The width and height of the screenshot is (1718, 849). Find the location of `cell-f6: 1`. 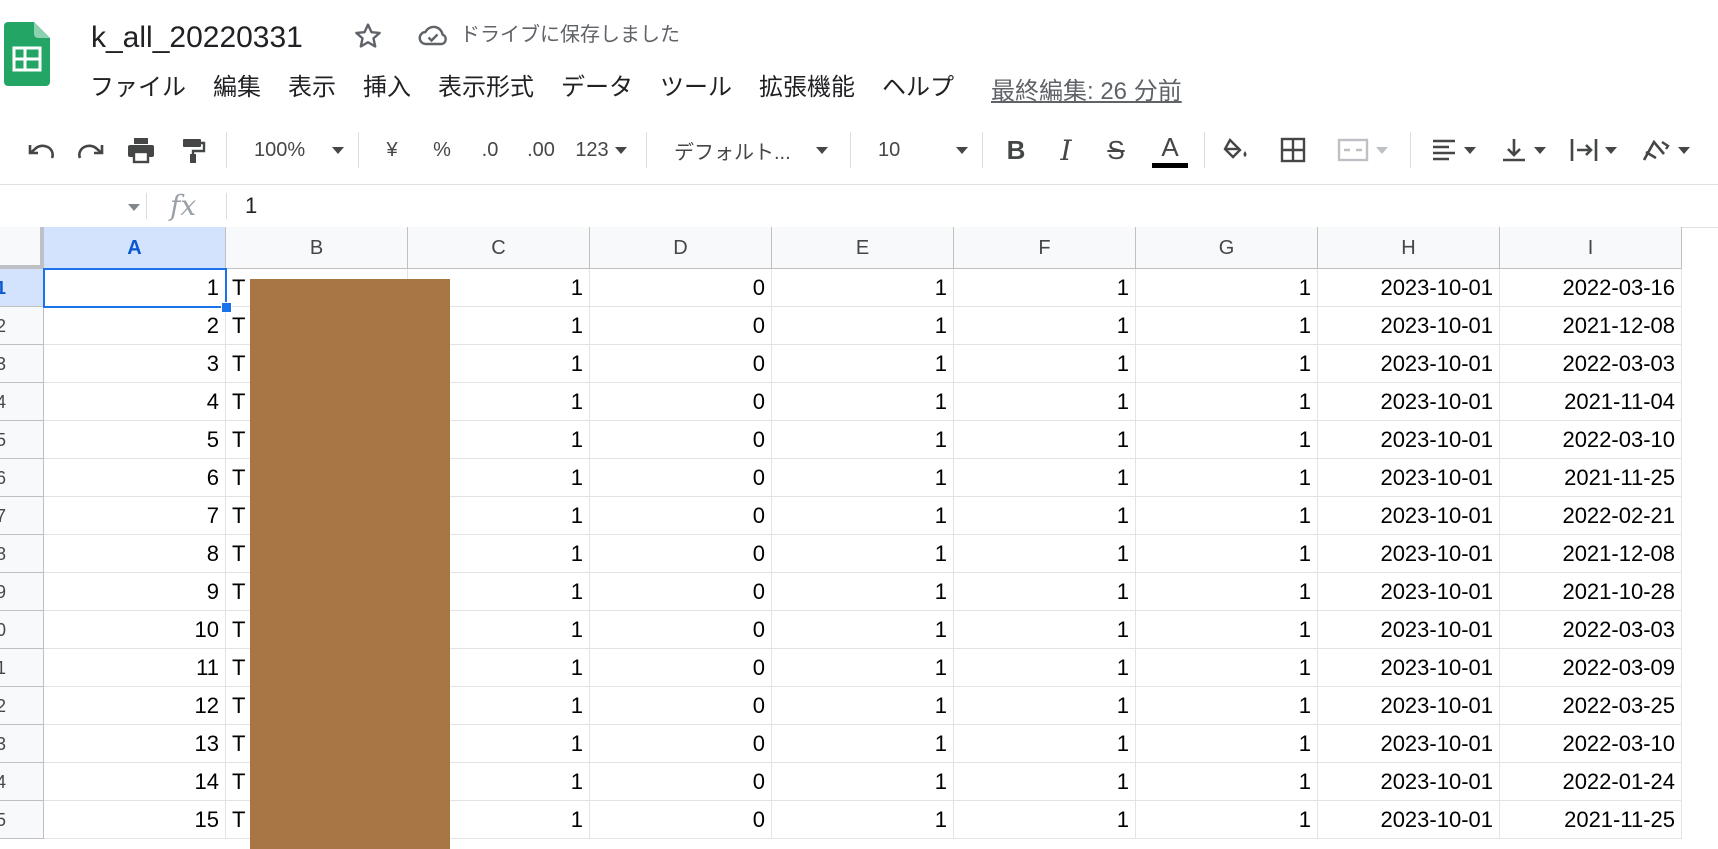

cell-f6: 1 is located at coordinates (1045, 478).